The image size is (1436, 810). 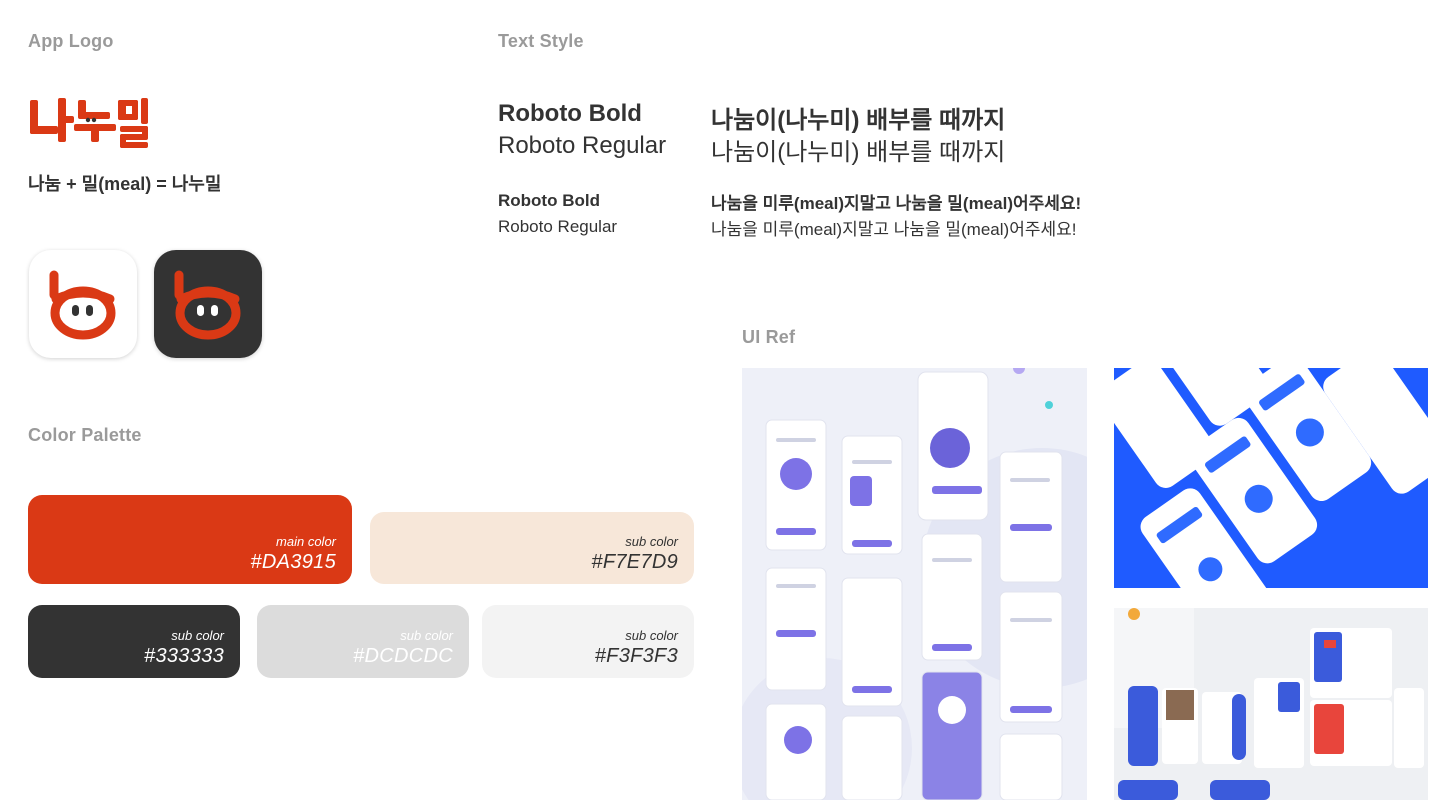 I want to click on text-sample-small-bold: Roboto Bold, so click(x=549, y=200).